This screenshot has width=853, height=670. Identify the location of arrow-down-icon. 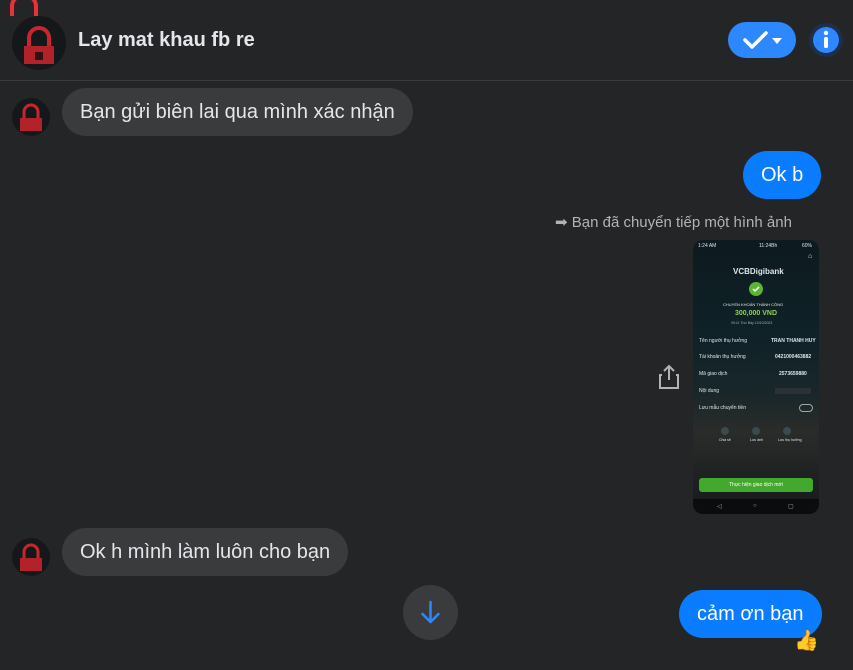
(430, 612).